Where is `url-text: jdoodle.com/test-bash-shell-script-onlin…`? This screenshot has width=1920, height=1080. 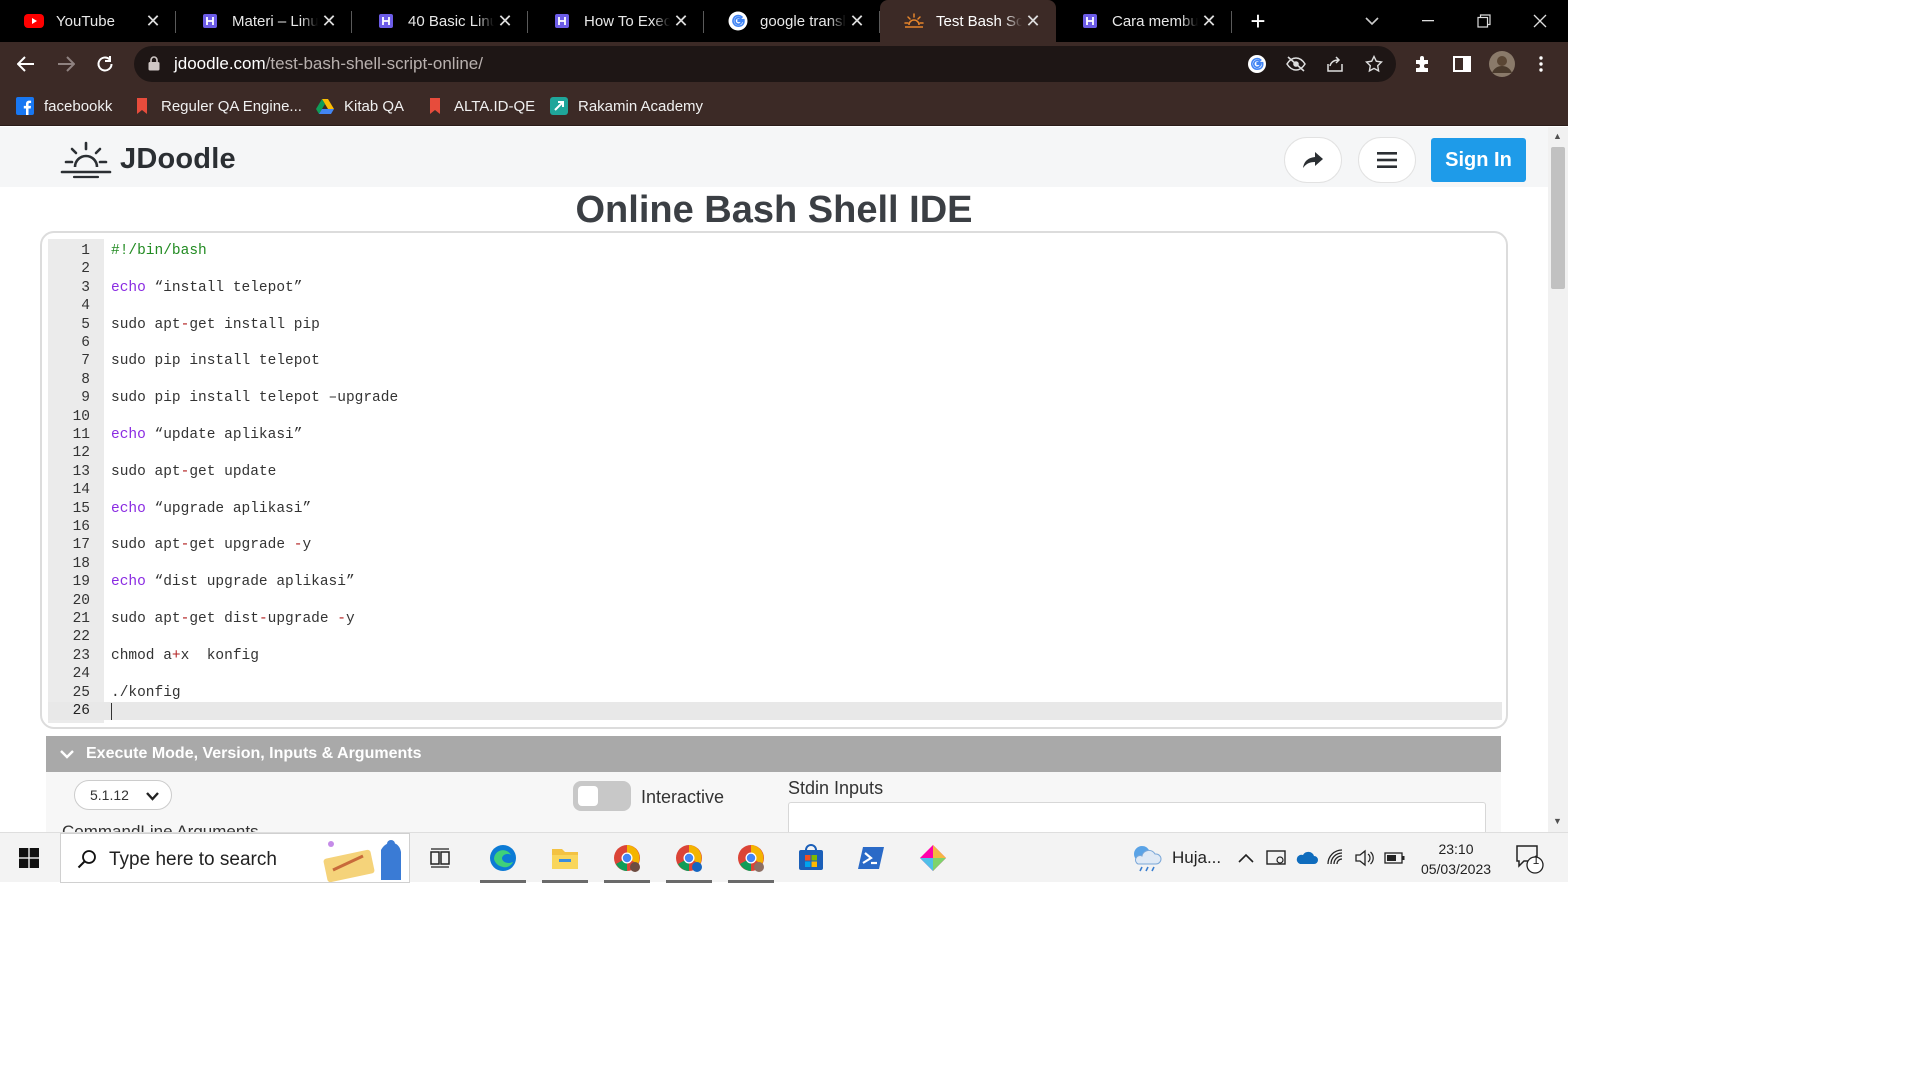
url-text: jdoodle.com/test-bash-shell-script-onlin… is located at coordinates (328, 64).